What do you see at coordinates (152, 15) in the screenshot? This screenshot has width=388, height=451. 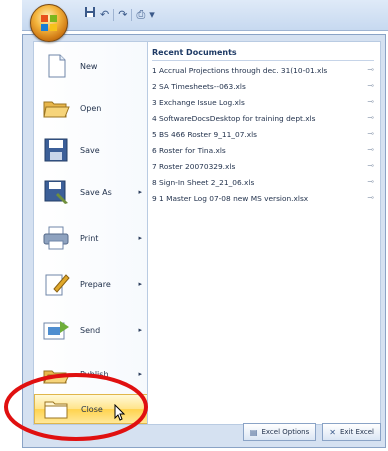 I see `chevron-down-icon: ▾` at bounding box center [152, 15].